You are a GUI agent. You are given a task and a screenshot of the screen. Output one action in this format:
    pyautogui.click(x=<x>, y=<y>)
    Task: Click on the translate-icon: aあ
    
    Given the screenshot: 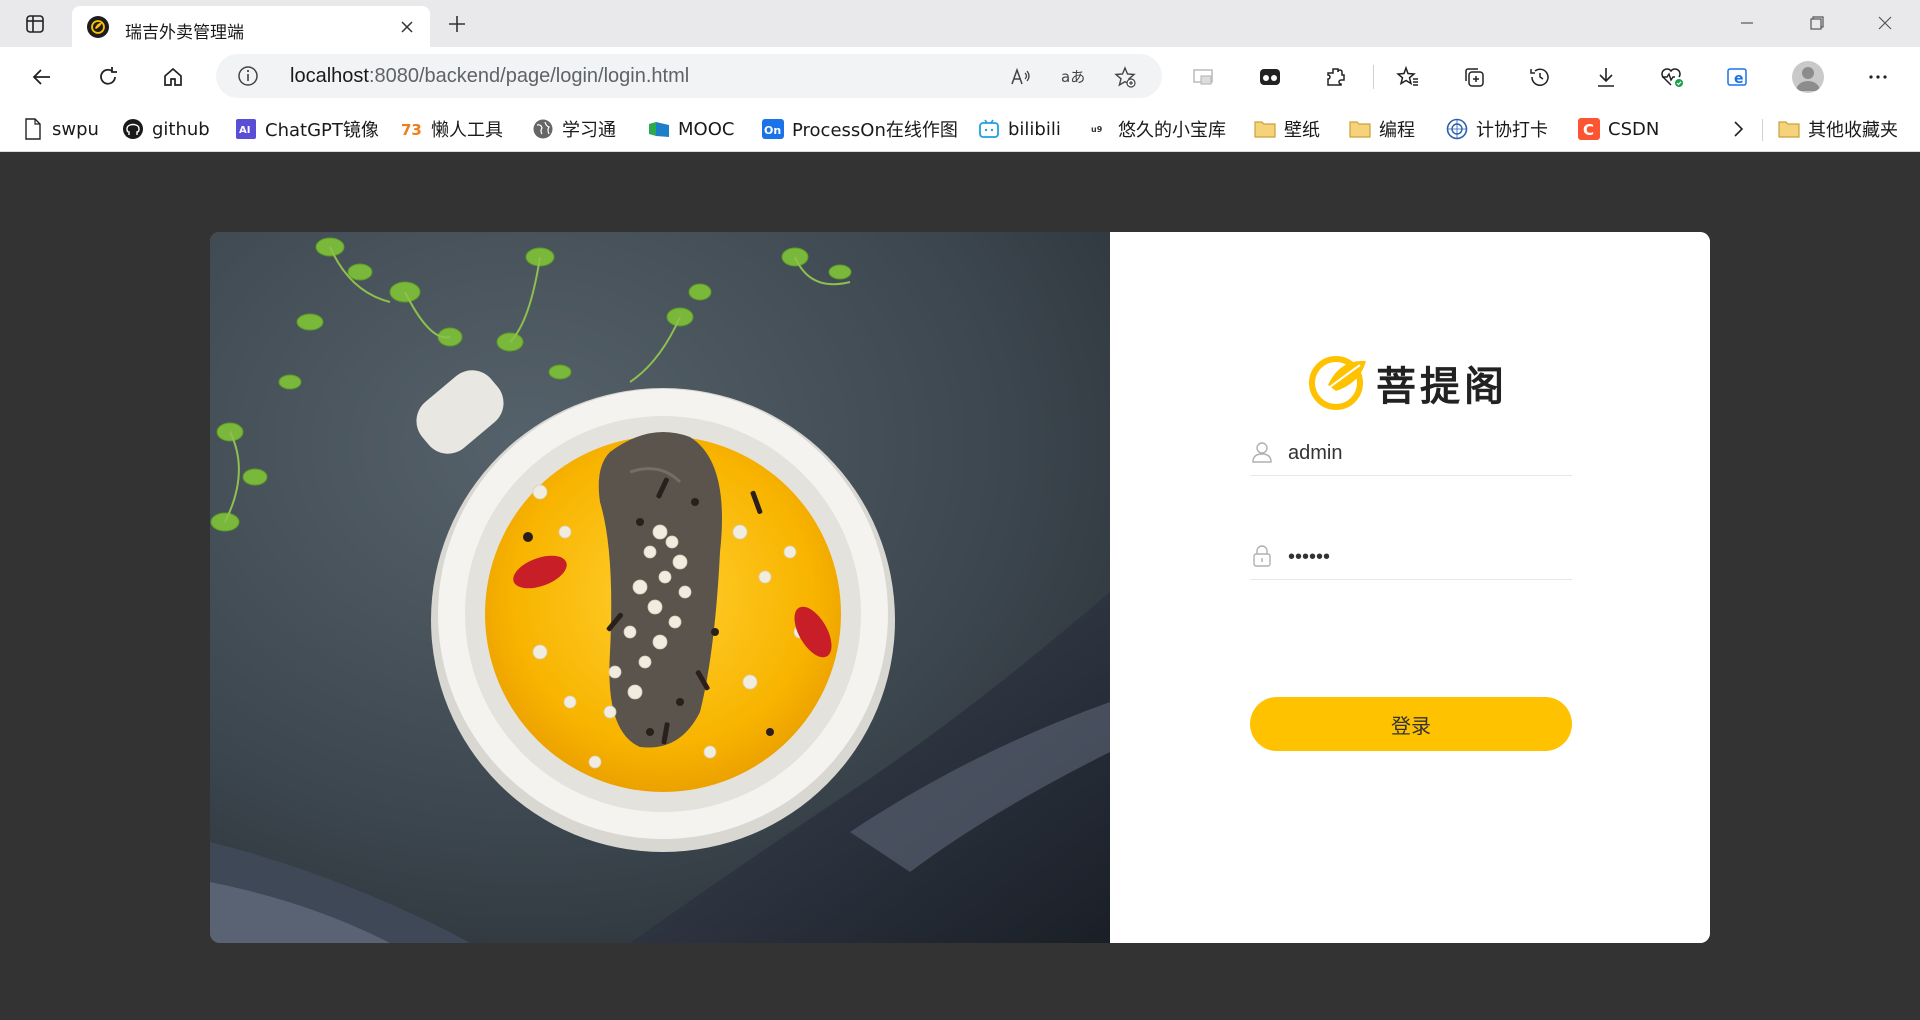 What is the action you would take?
    pyautogui.click(x=1073, y=77)
    